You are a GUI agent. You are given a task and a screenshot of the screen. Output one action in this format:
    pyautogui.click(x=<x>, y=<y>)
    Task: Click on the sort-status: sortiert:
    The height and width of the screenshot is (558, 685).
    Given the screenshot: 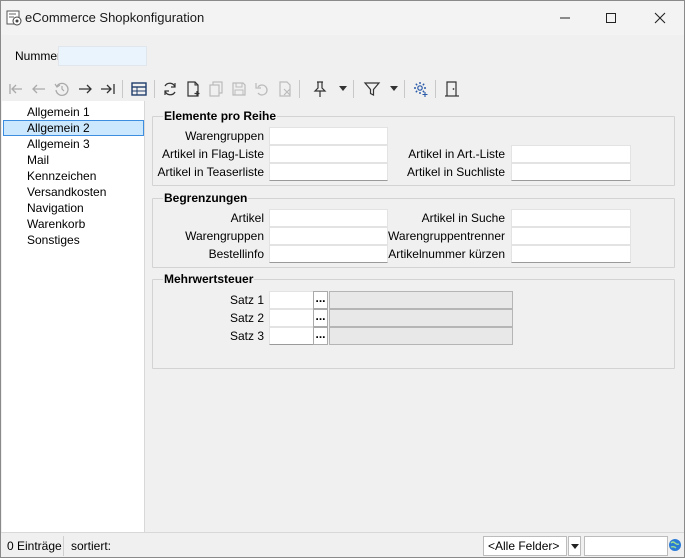 What is the action you would take?
    pyautogui.click(x=91, y=546)
    